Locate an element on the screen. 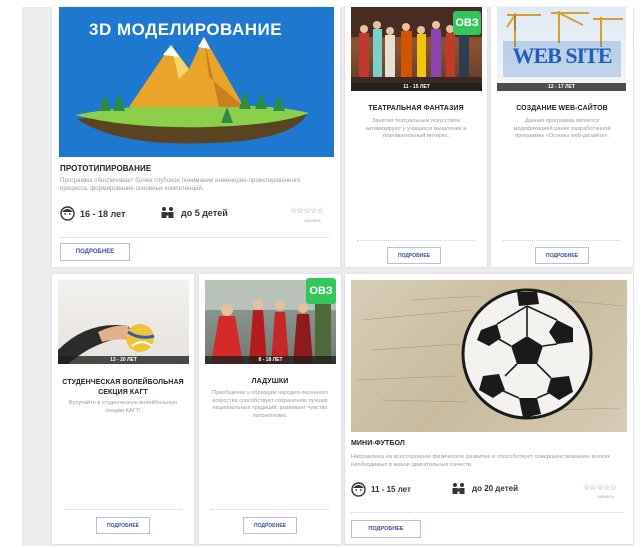 The image size is (643, 548). age-range: 16 - 18 лет is located at coordinates (92, 213).